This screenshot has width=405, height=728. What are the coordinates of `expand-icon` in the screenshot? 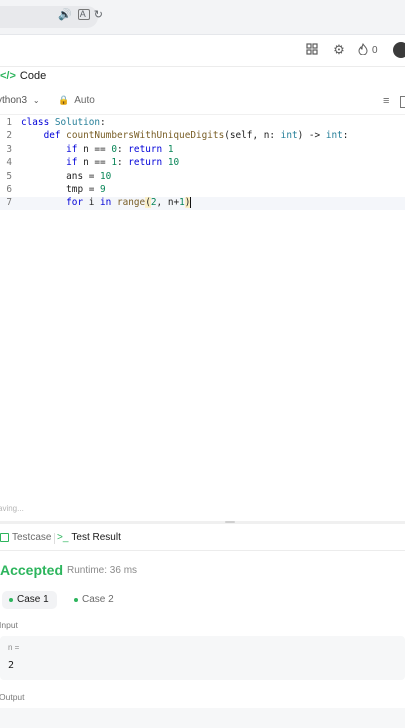 It's located at (402, 102).